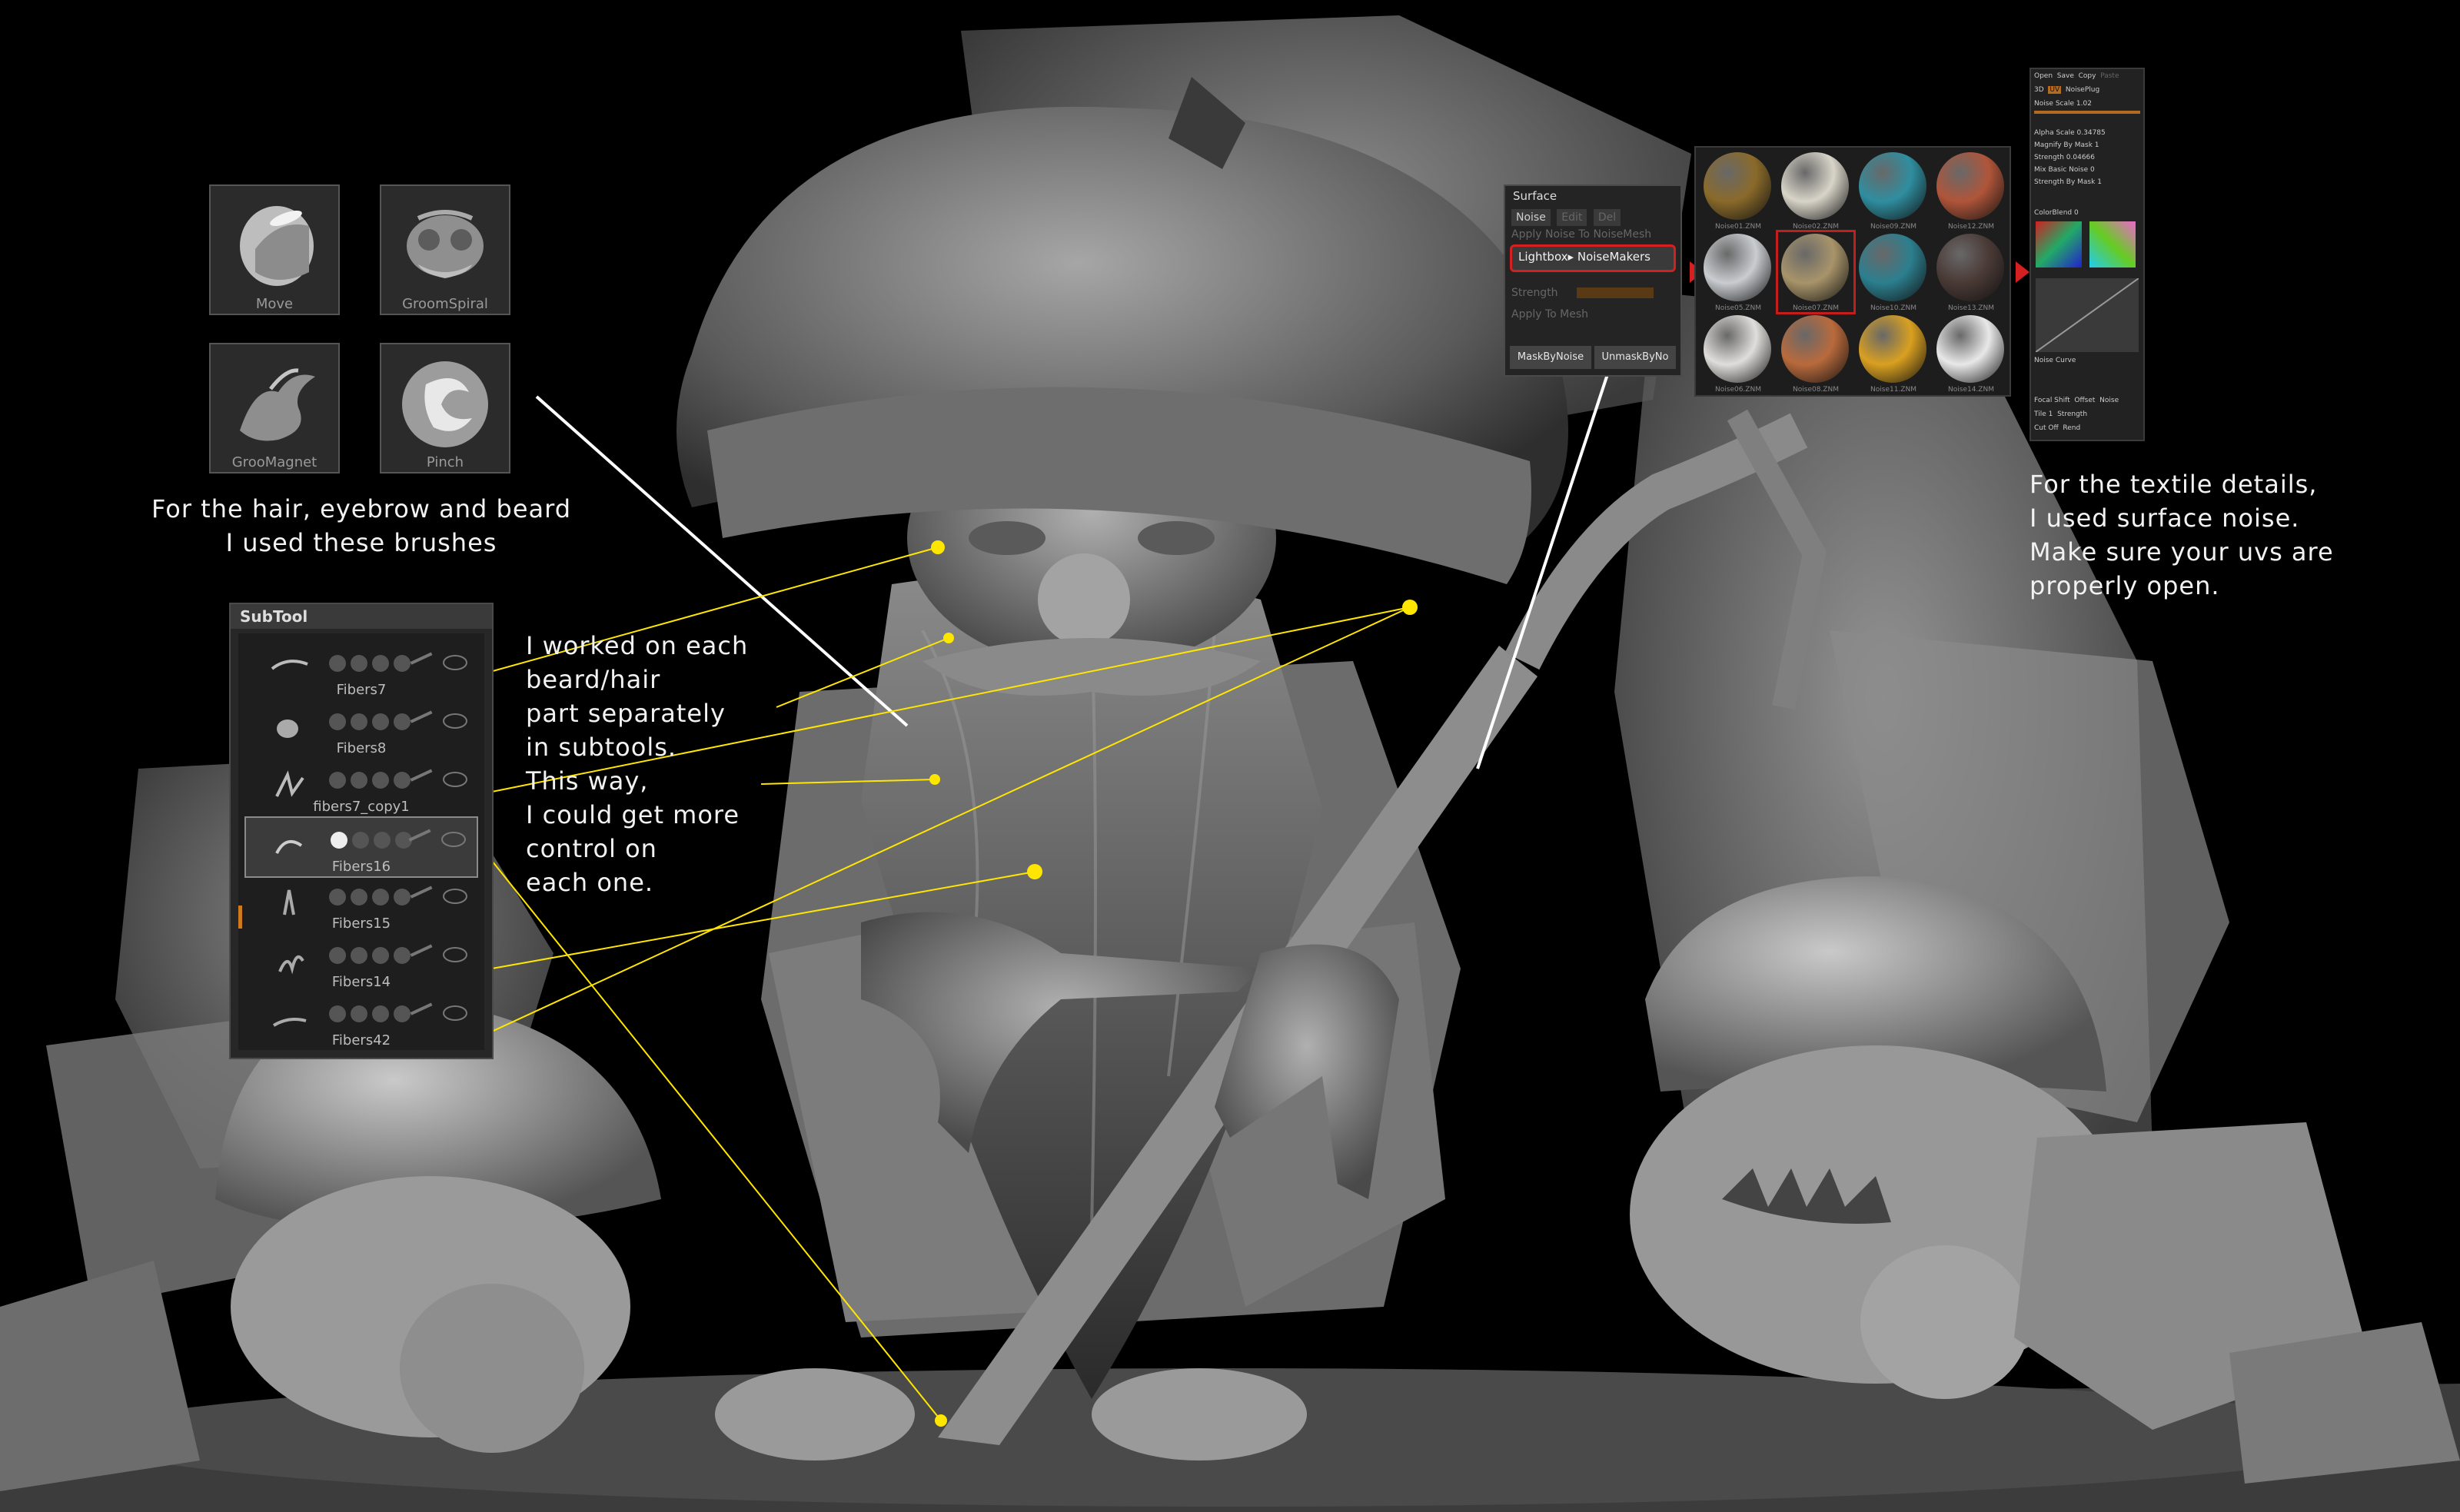  Describe the element at coordinates (1738, 272) in the screenshot. I see `noise-thumbnail: Noise05.ZNM` at that location.